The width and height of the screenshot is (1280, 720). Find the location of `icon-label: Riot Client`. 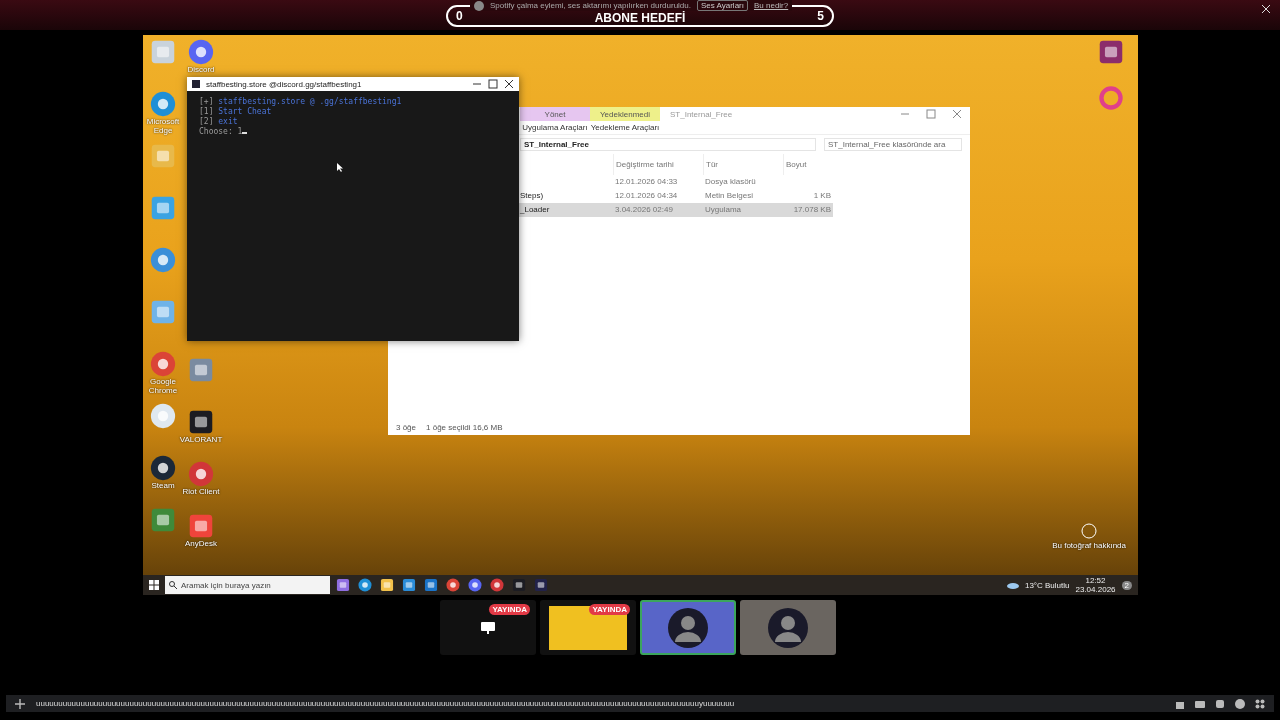

icon-label: Riot Client is located at coordinates (201, 491).